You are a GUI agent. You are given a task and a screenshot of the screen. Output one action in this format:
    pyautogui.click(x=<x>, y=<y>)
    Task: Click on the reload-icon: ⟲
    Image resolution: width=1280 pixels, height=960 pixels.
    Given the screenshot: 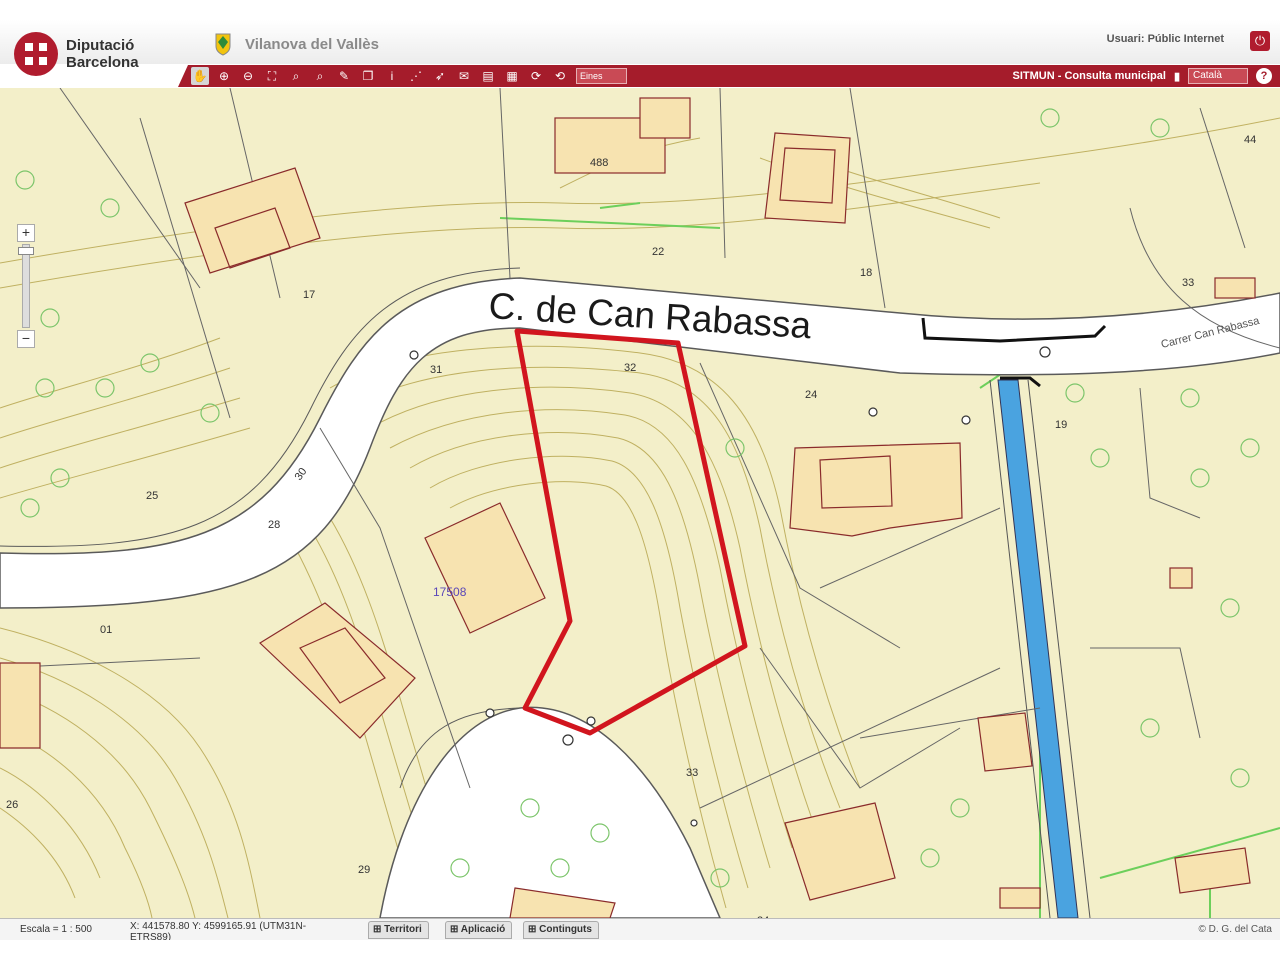 What is the action you would take?
    pyautogui.click(x=560, y=76)
    